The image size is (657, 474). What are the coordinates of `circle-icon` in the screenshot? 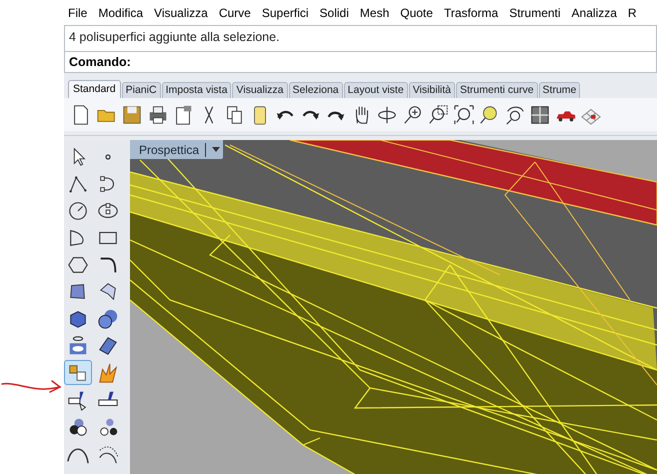 It's located at (78, 211).